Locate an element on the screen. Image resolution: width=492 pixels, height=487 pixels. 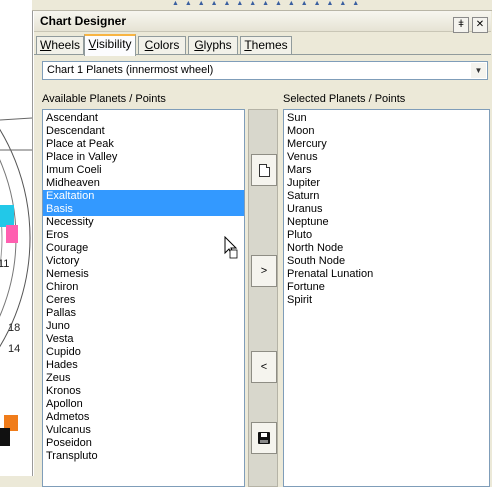
list-item: Zeus is located at coordinates (143, 378).